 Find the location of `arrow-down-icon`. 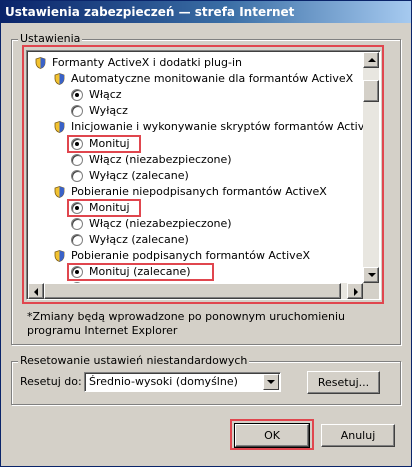

arrow-down-icon is located at coordinates (372, 275).